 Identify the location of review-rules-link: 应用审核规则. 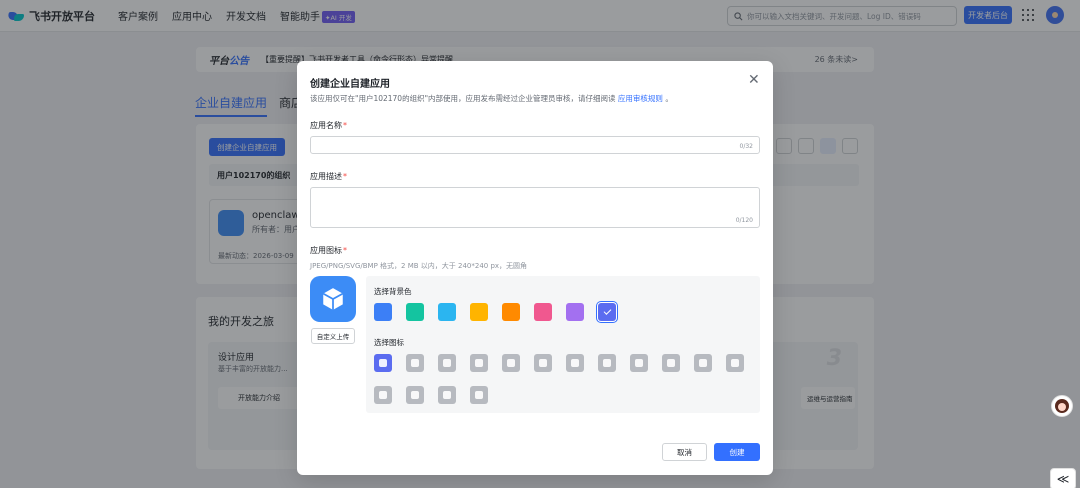
(640, 98).